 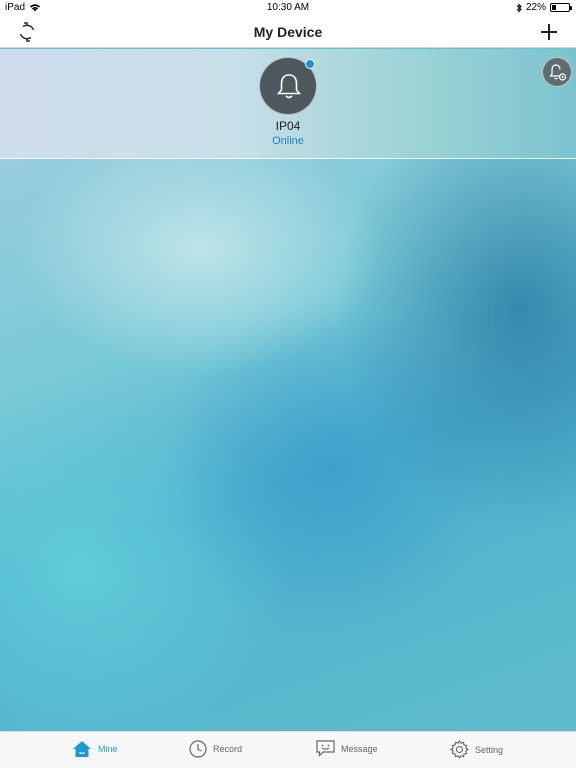 What do you see at coordinates (519, 7) in the screenshot?
I see `bluetooth-icon` at bounding box center [519, 7].